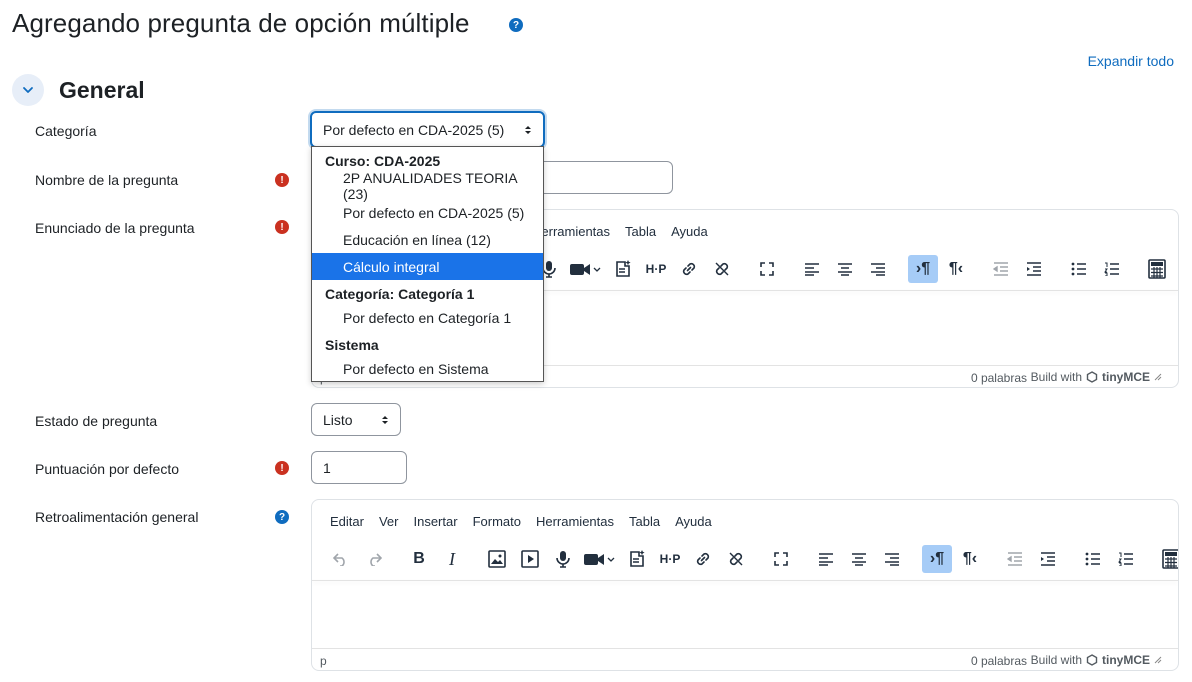  What do you see at coordinates (66, 131) in the screenshot?
I see `category-label: Categoría` at bounding box center [66, 131].